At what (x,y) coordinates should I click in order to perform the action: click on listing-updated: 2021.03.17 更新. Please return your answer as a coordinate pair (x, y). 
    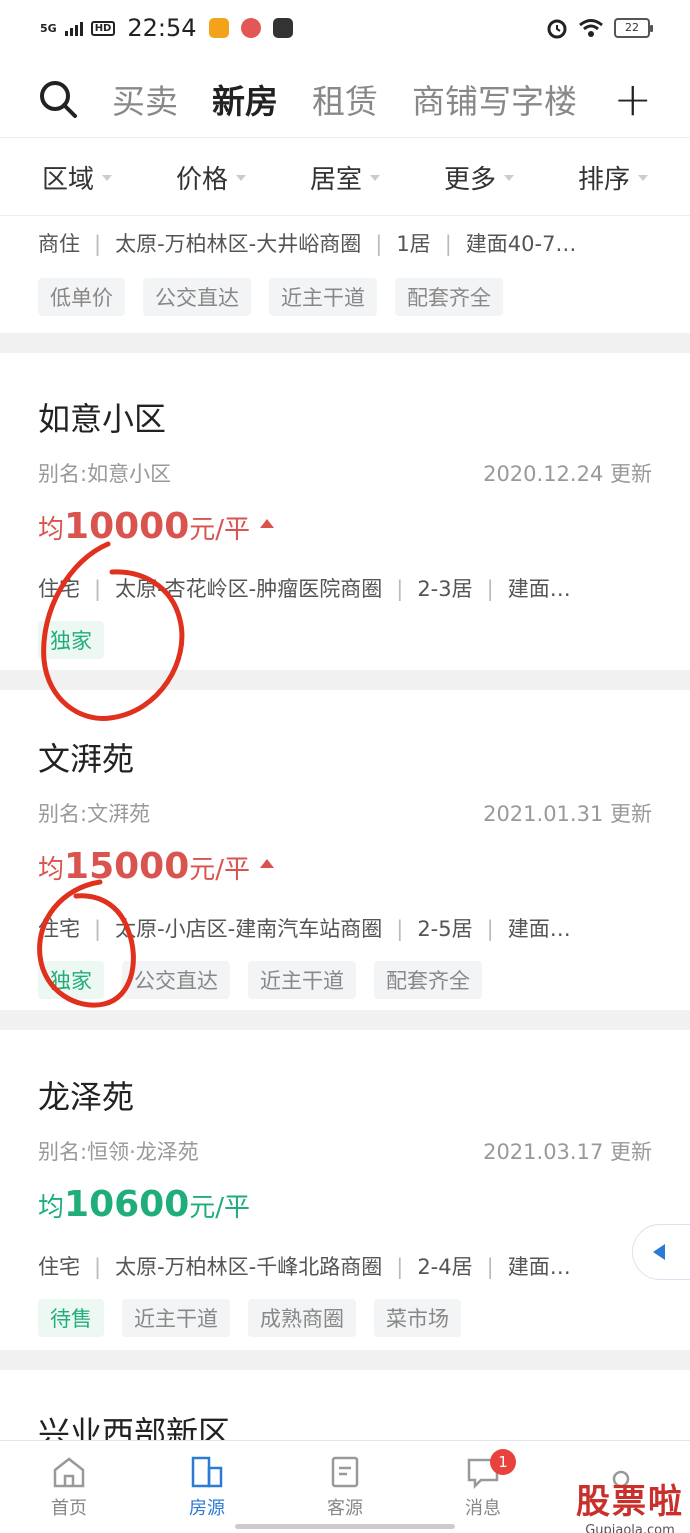
    Looking at the image, I should click on (567, 1152).